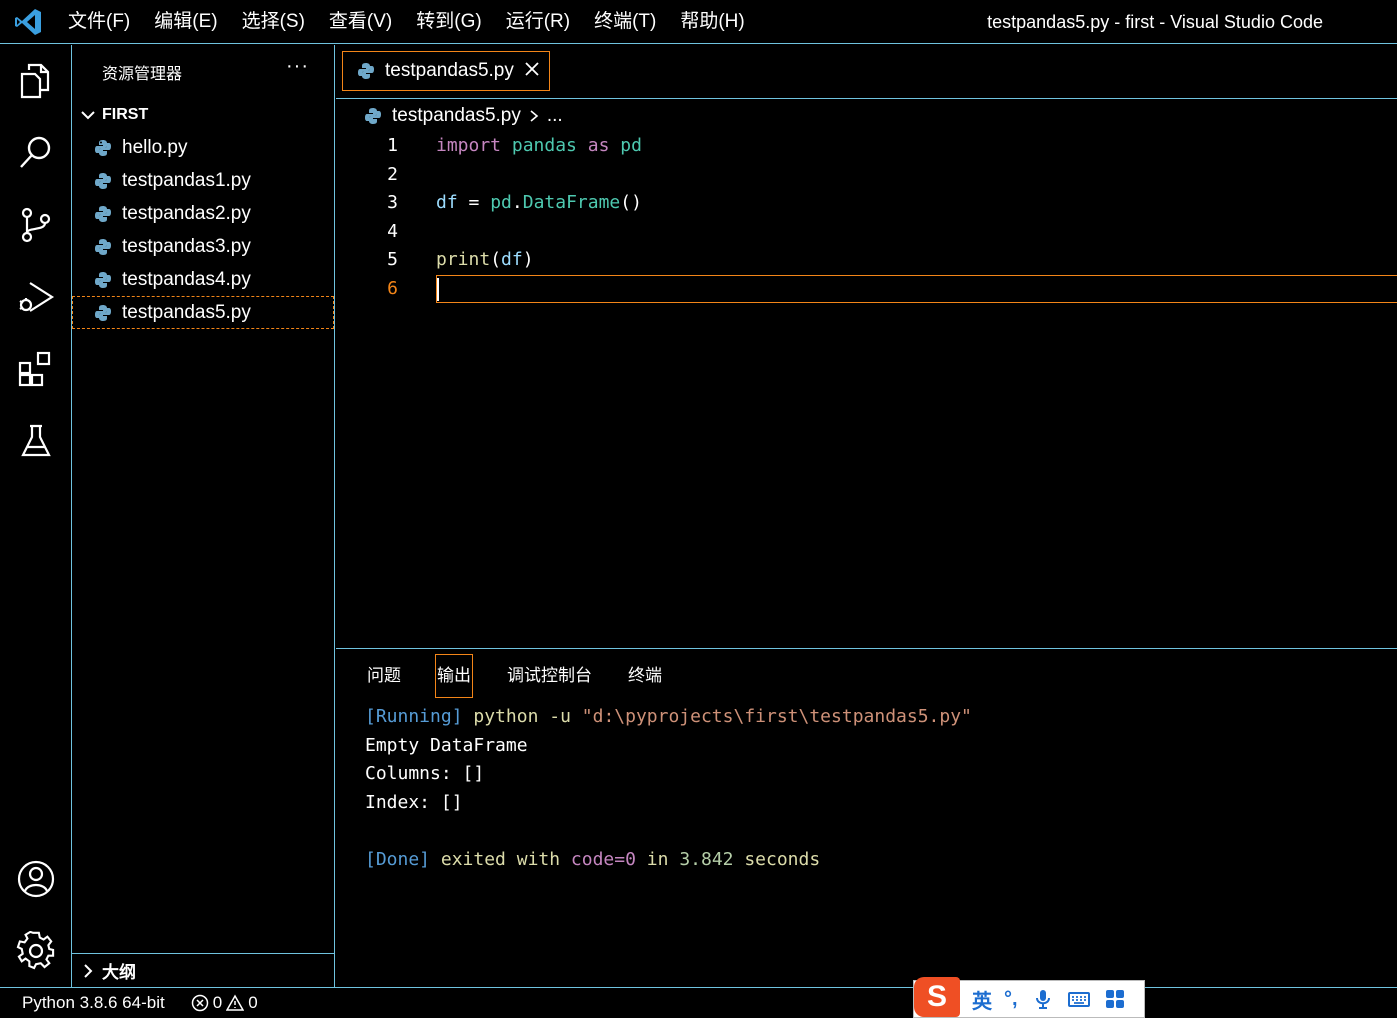  I want to click on tab-problems: 问题, so click(384, 676).